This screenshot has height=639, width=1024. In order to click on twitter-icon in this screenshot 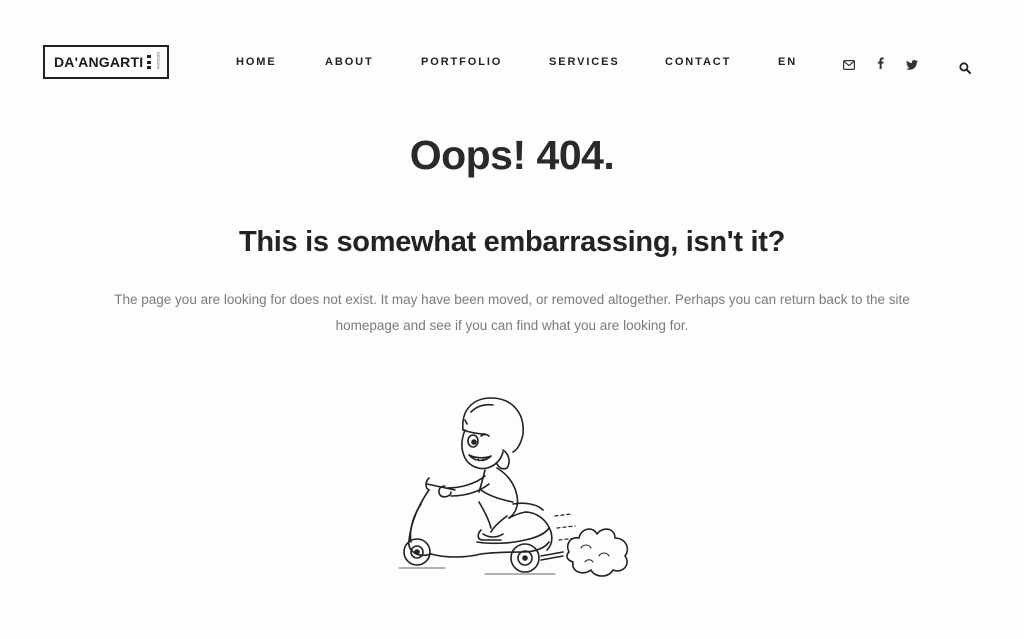, I will do `click(912, 66)`.